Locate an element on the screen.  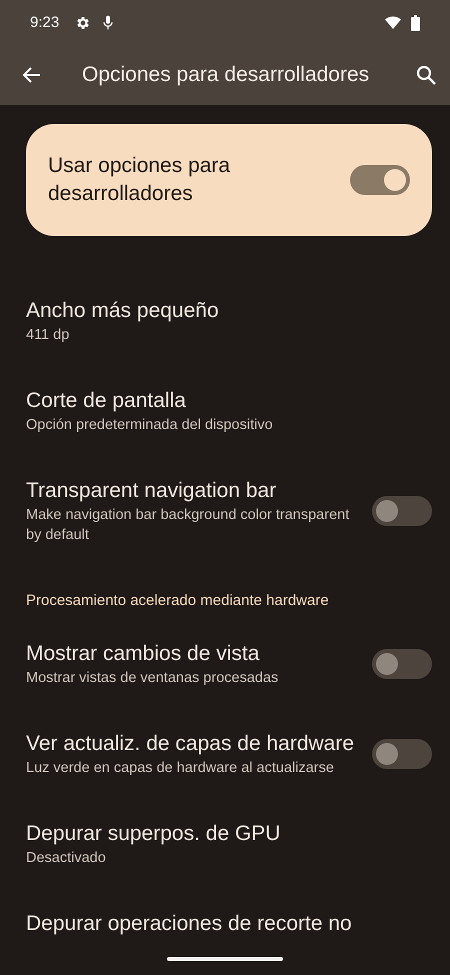
status-time: 9:23 is located at coordinates (45, 22).